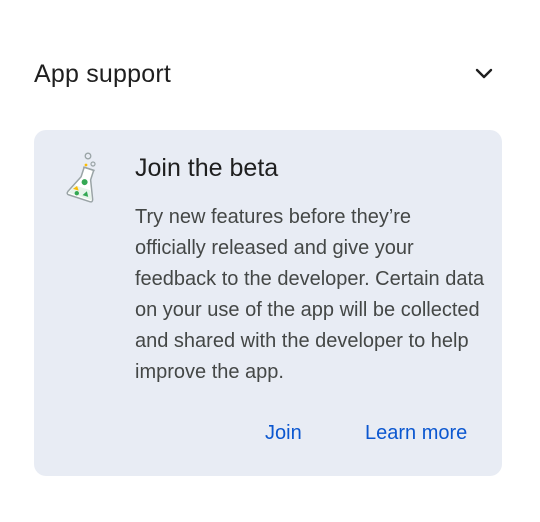 The height and width of the screenshot is (522, 540). Describe the element at coordinates (103, 73) in the screenshot. I see `section-title: App support` at that location.